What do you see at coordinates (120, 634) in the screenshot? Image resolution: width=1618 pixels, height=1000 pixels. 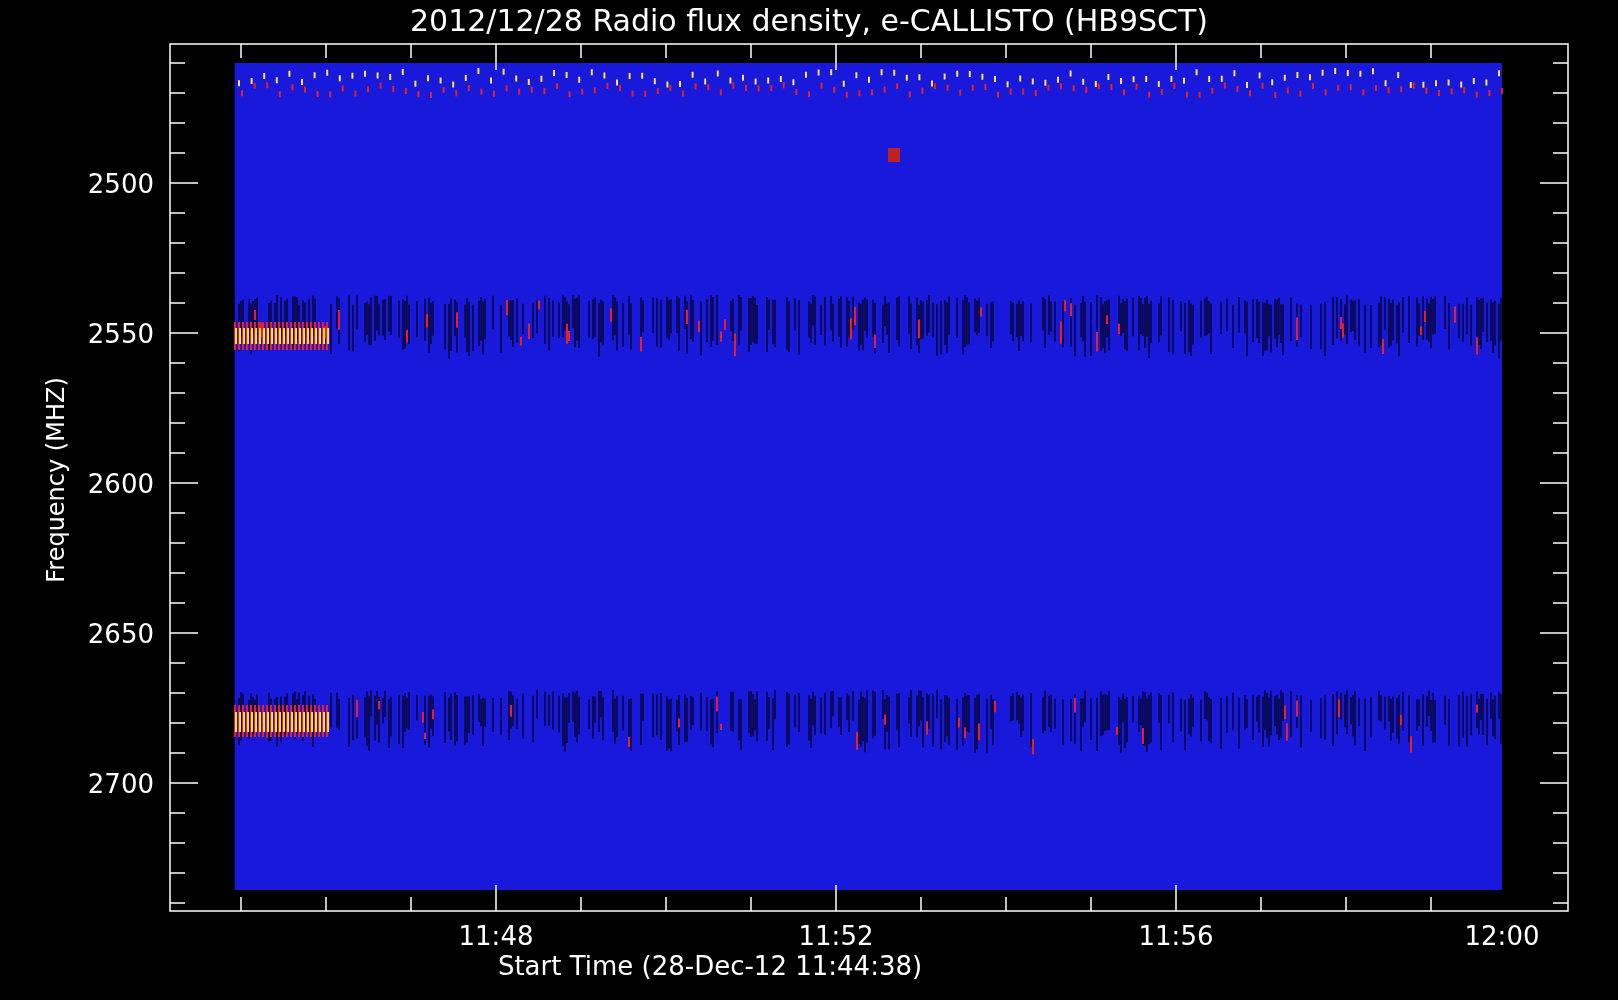 I see `axis-tick-label: 2650` at bounding box center [120, 634].